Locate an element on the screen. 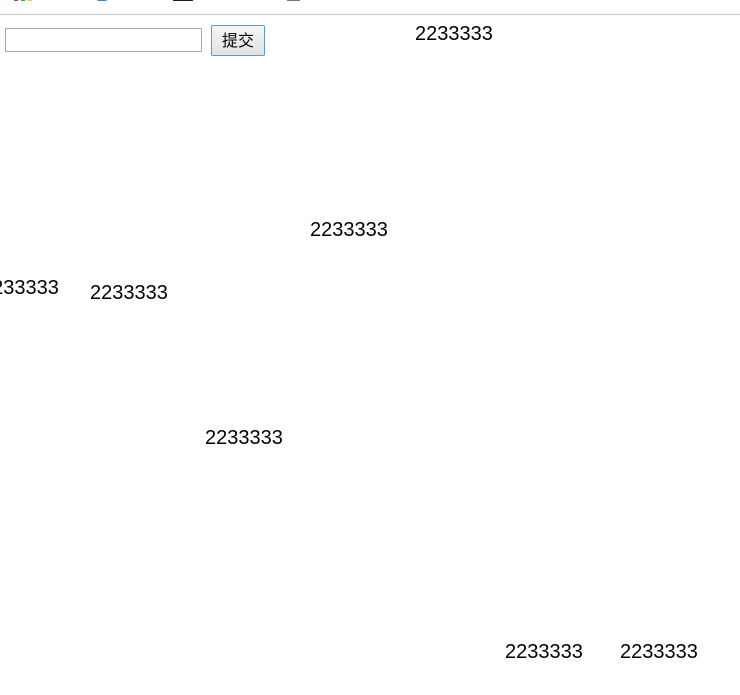  text-input is located at coordinates (103, 40).